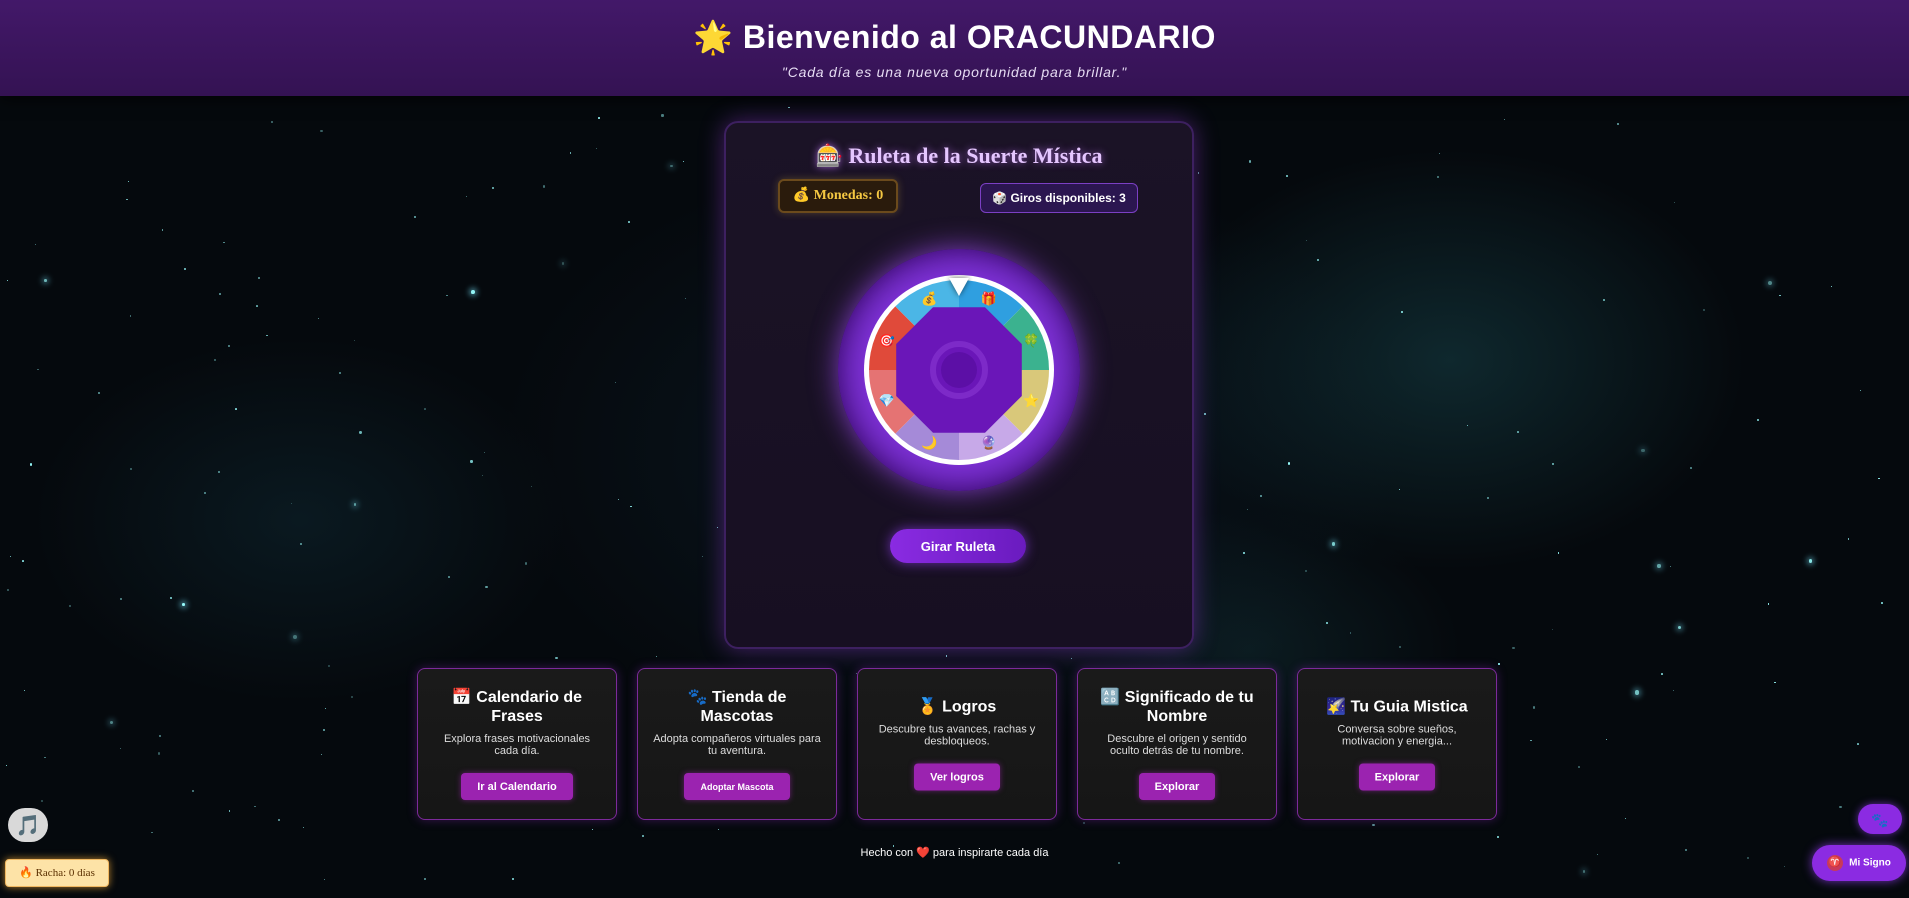 This screenshot has height=898, width=1909. Describe the element at coordinates (1177, 707) in the screenshot. I see `card-name-meaning-title: 🔠 Significado de tu Nombre` at that location.